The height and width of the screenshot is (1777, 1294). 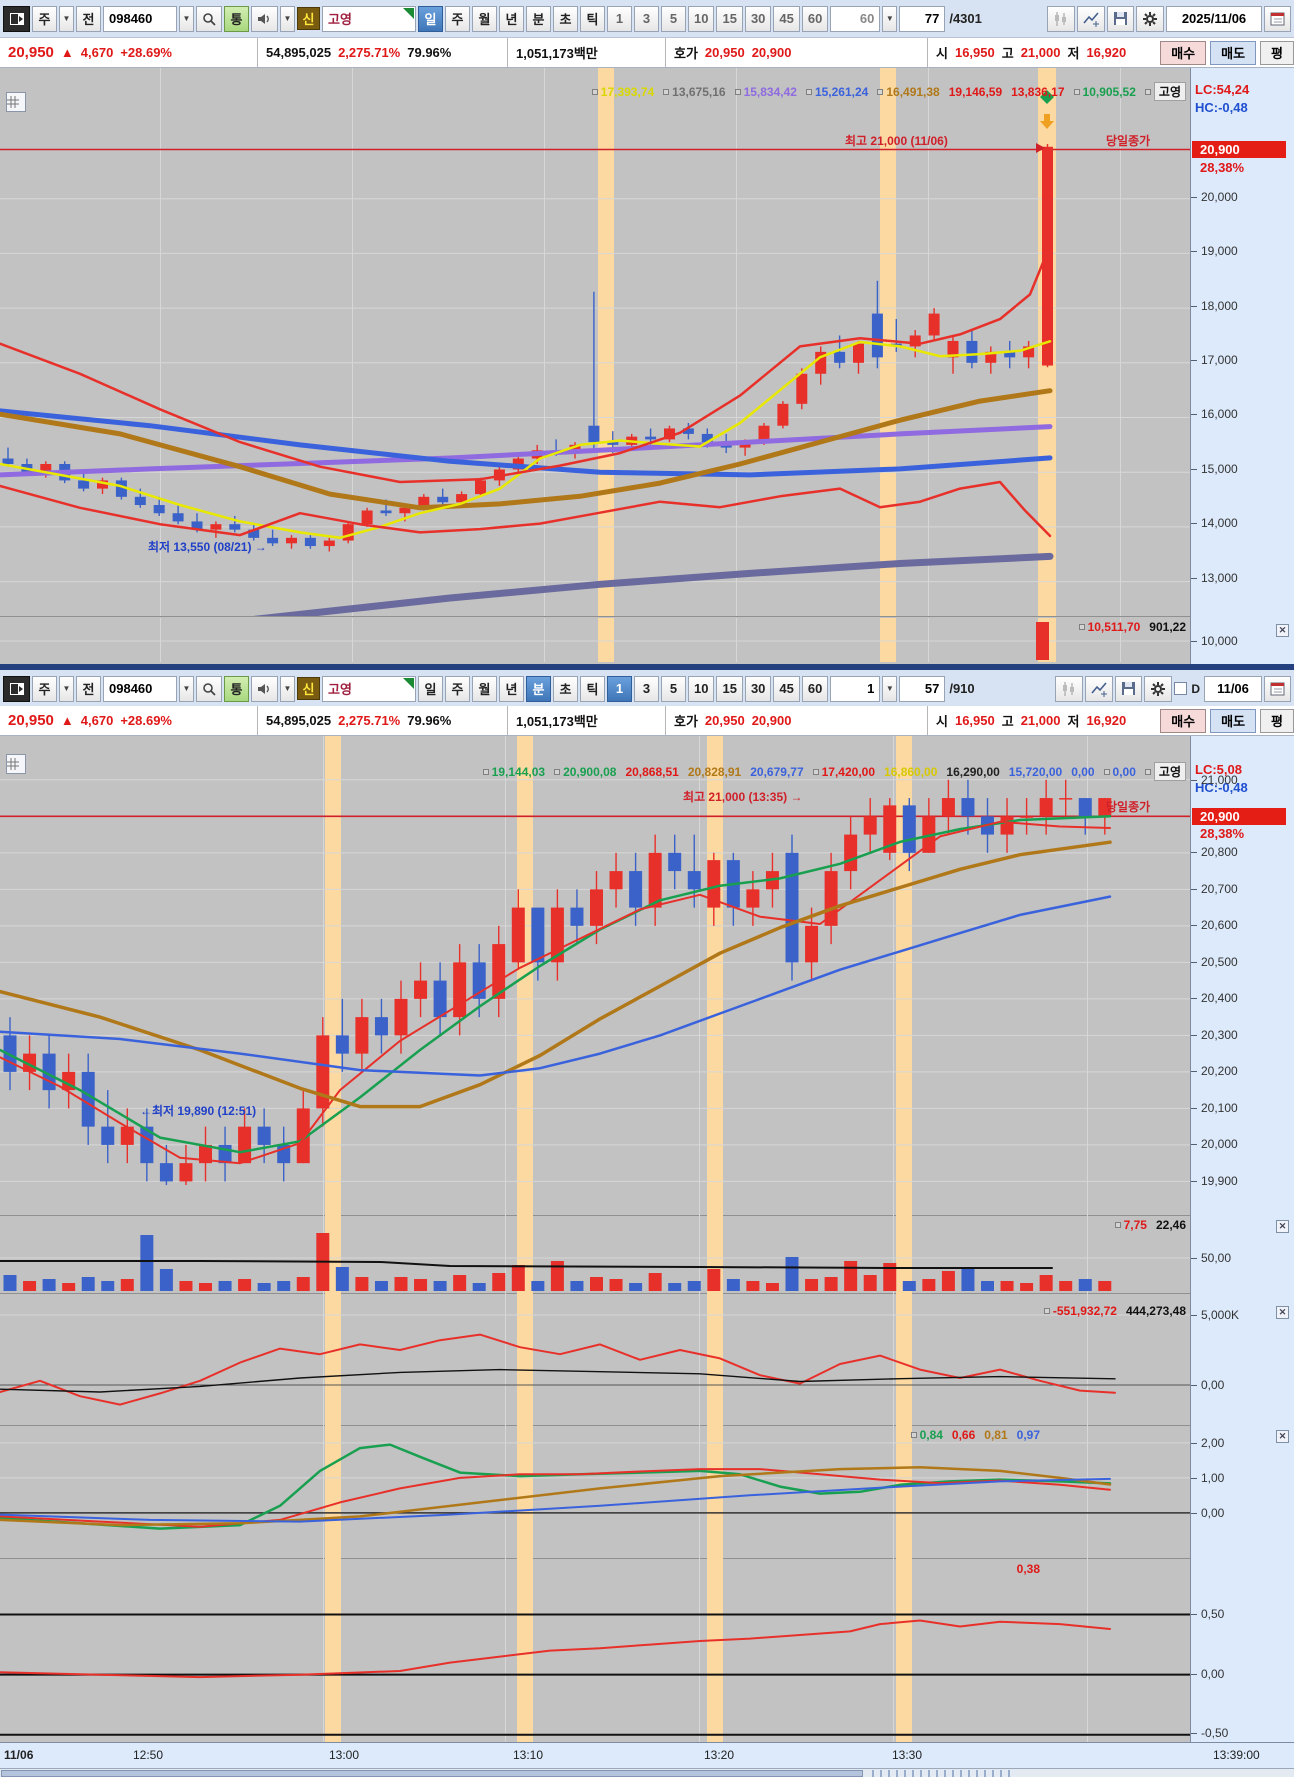 I want to click on momentum-subchart, so click(x=595, y=1650).